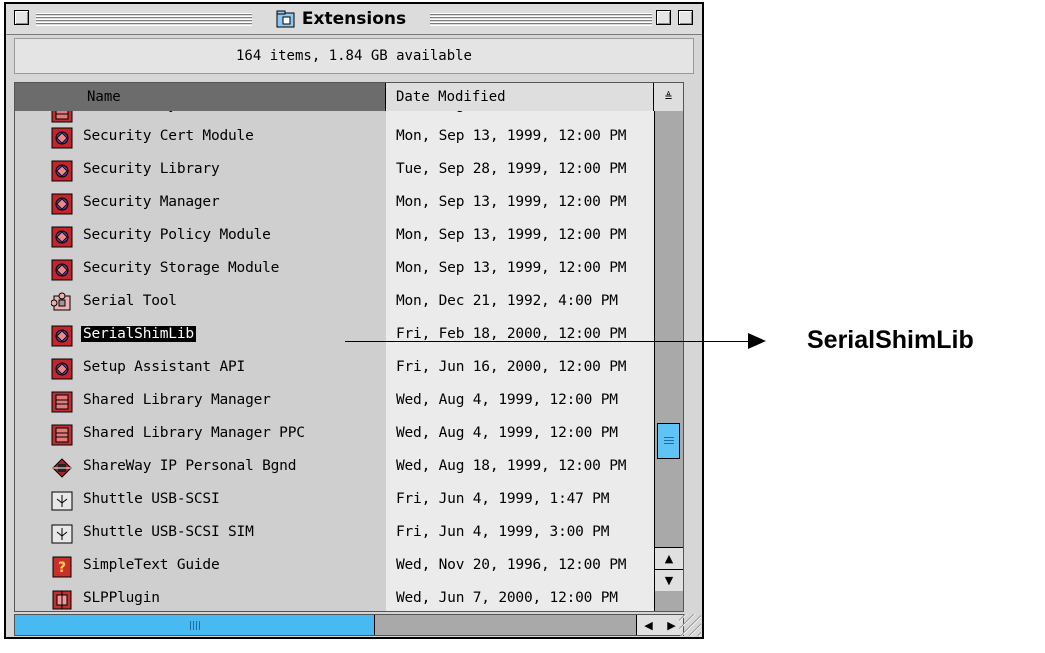 The image size is (1045, 653). Describe the element at coordinates (334, 335) in the screenshot. I see `list-item-selected: SerialShimLib Fri, Feb 18, 2000, 12:00 PM` at that location.